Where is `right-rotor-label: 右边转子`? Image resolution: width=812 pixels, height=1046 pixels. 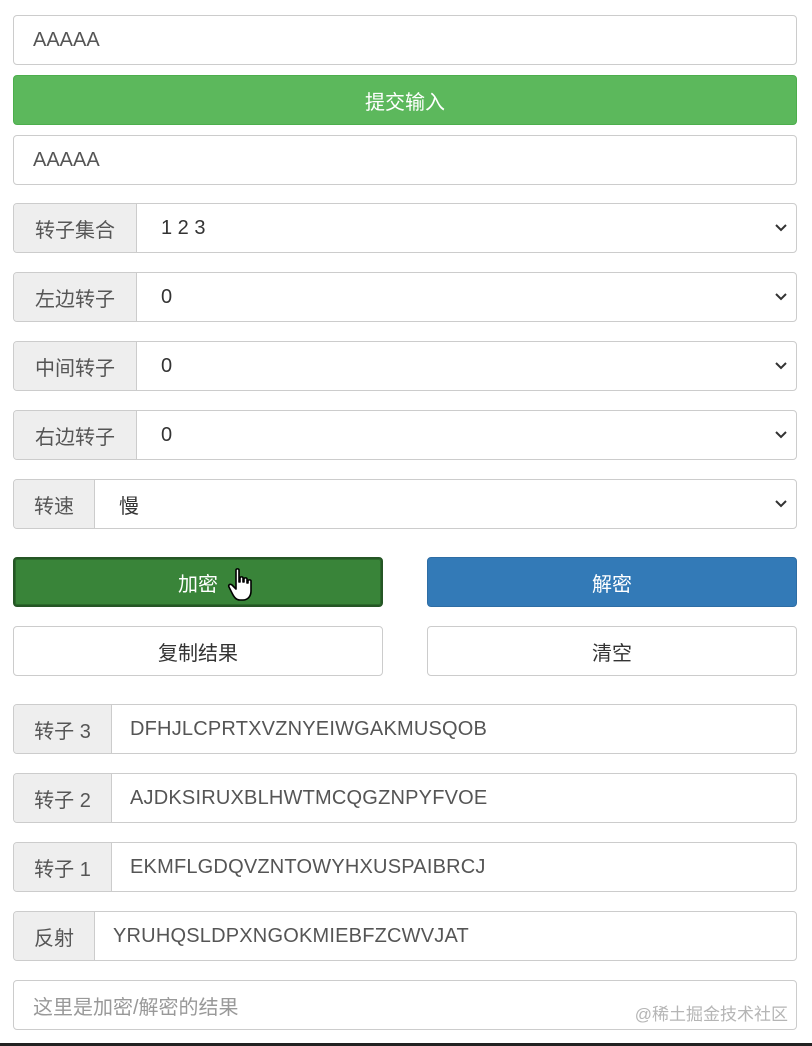 right-rotor-label: 右边转子 is located at coordinates (75, 435).